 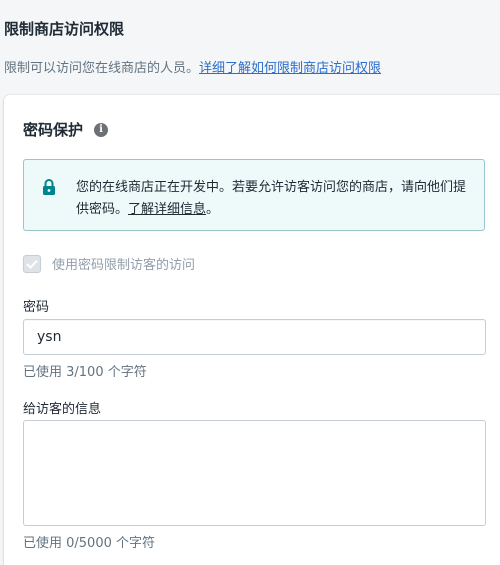 What do you see at coordinates (89, 543) in the screenshot?
I see `message-char-count: 已使用 0/5000 个字符` at bounding box center [89, 543].